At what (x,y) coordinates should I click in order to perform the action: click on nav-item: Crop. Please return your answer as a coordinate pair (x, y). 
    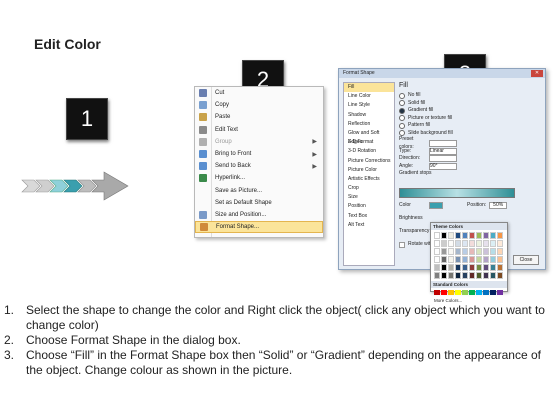
    Looking at the image, I should click on (369, 188).